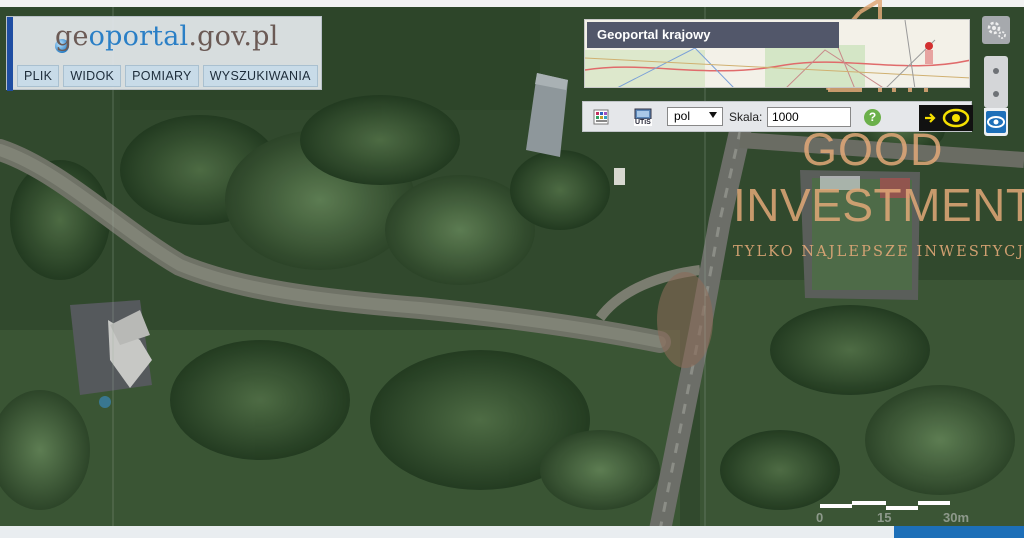  I want to click on geoportal-logo: geoportal.gov.pl, so click(166, 36).